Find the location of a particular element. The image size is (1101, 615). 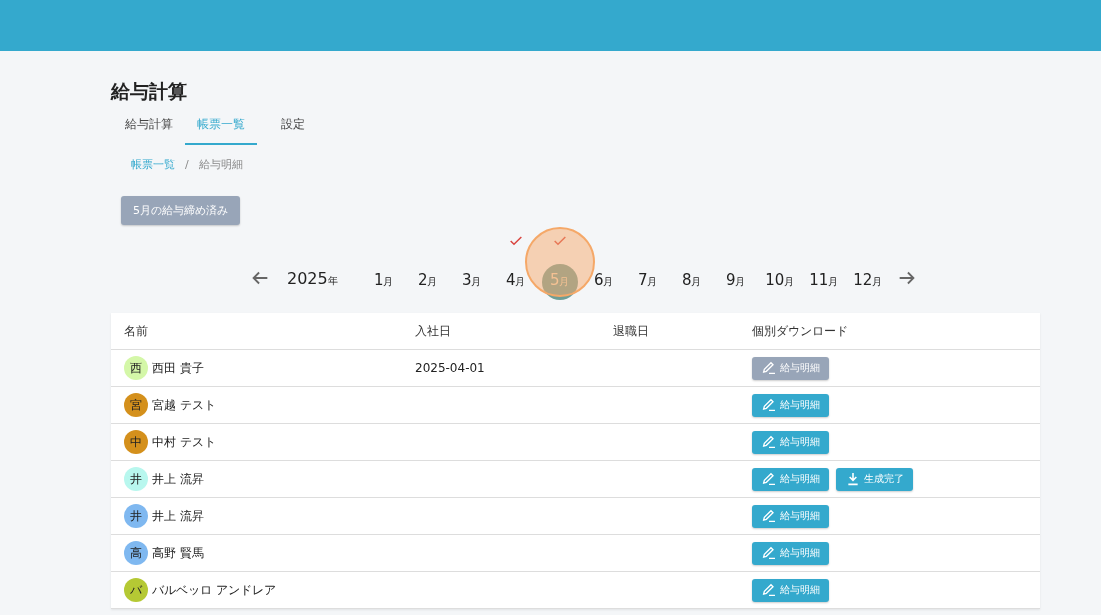

column-header: 個別ダウンロード is located at coordinates (889, 331).